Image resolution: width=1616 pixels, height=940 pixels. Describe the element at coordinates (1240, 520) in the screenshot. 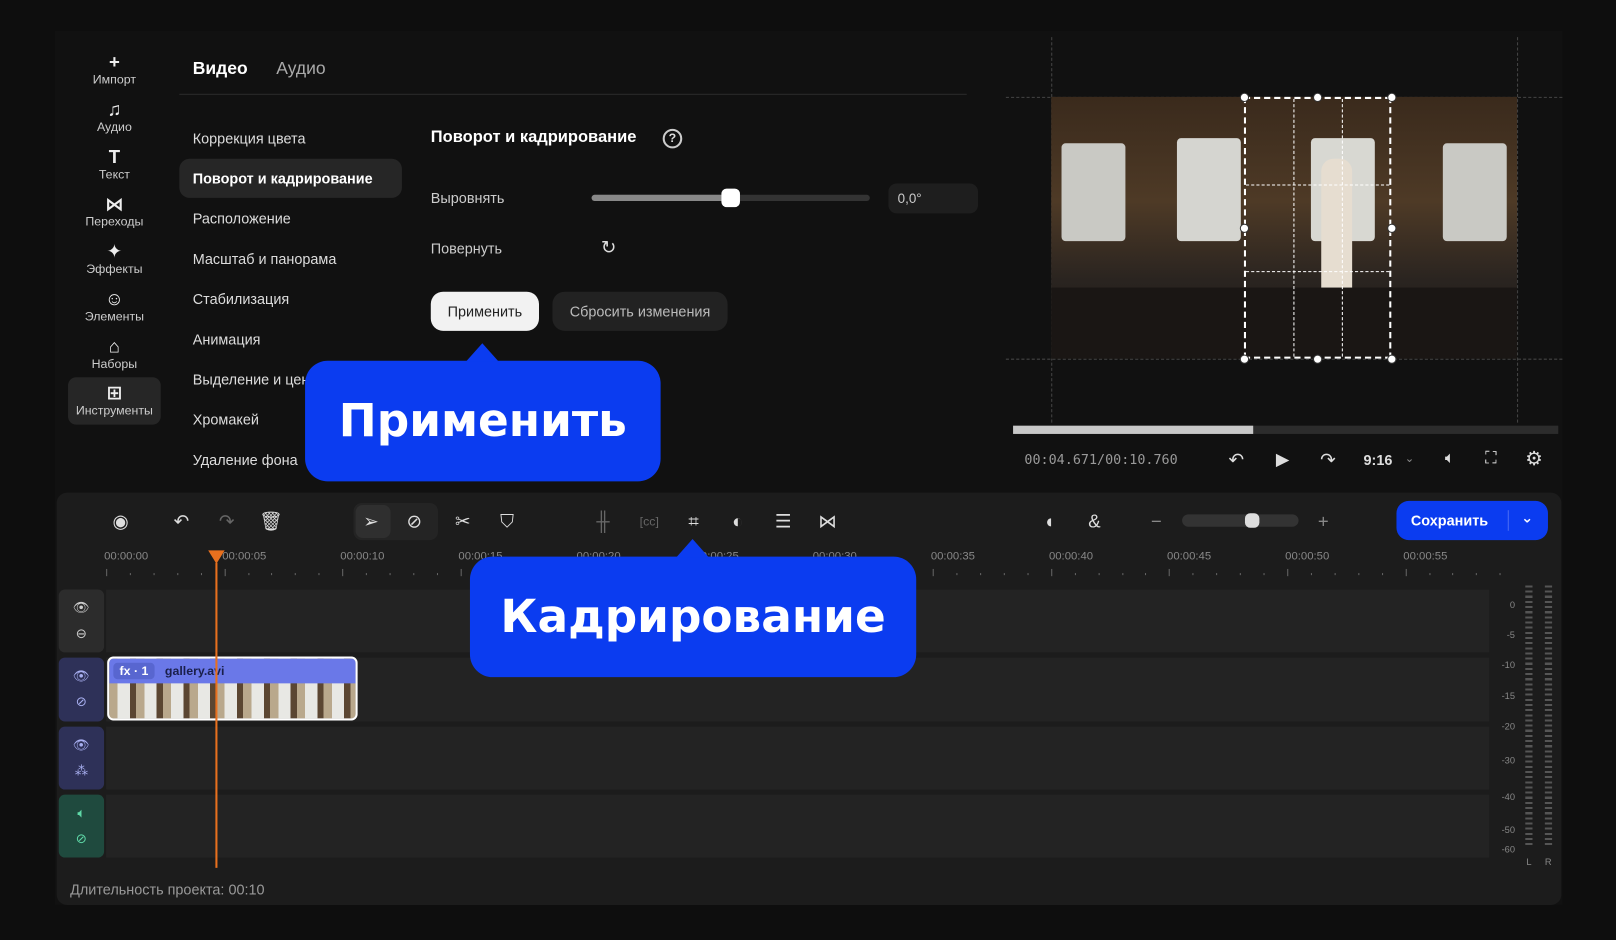

I see `zoom-slider` at that location.